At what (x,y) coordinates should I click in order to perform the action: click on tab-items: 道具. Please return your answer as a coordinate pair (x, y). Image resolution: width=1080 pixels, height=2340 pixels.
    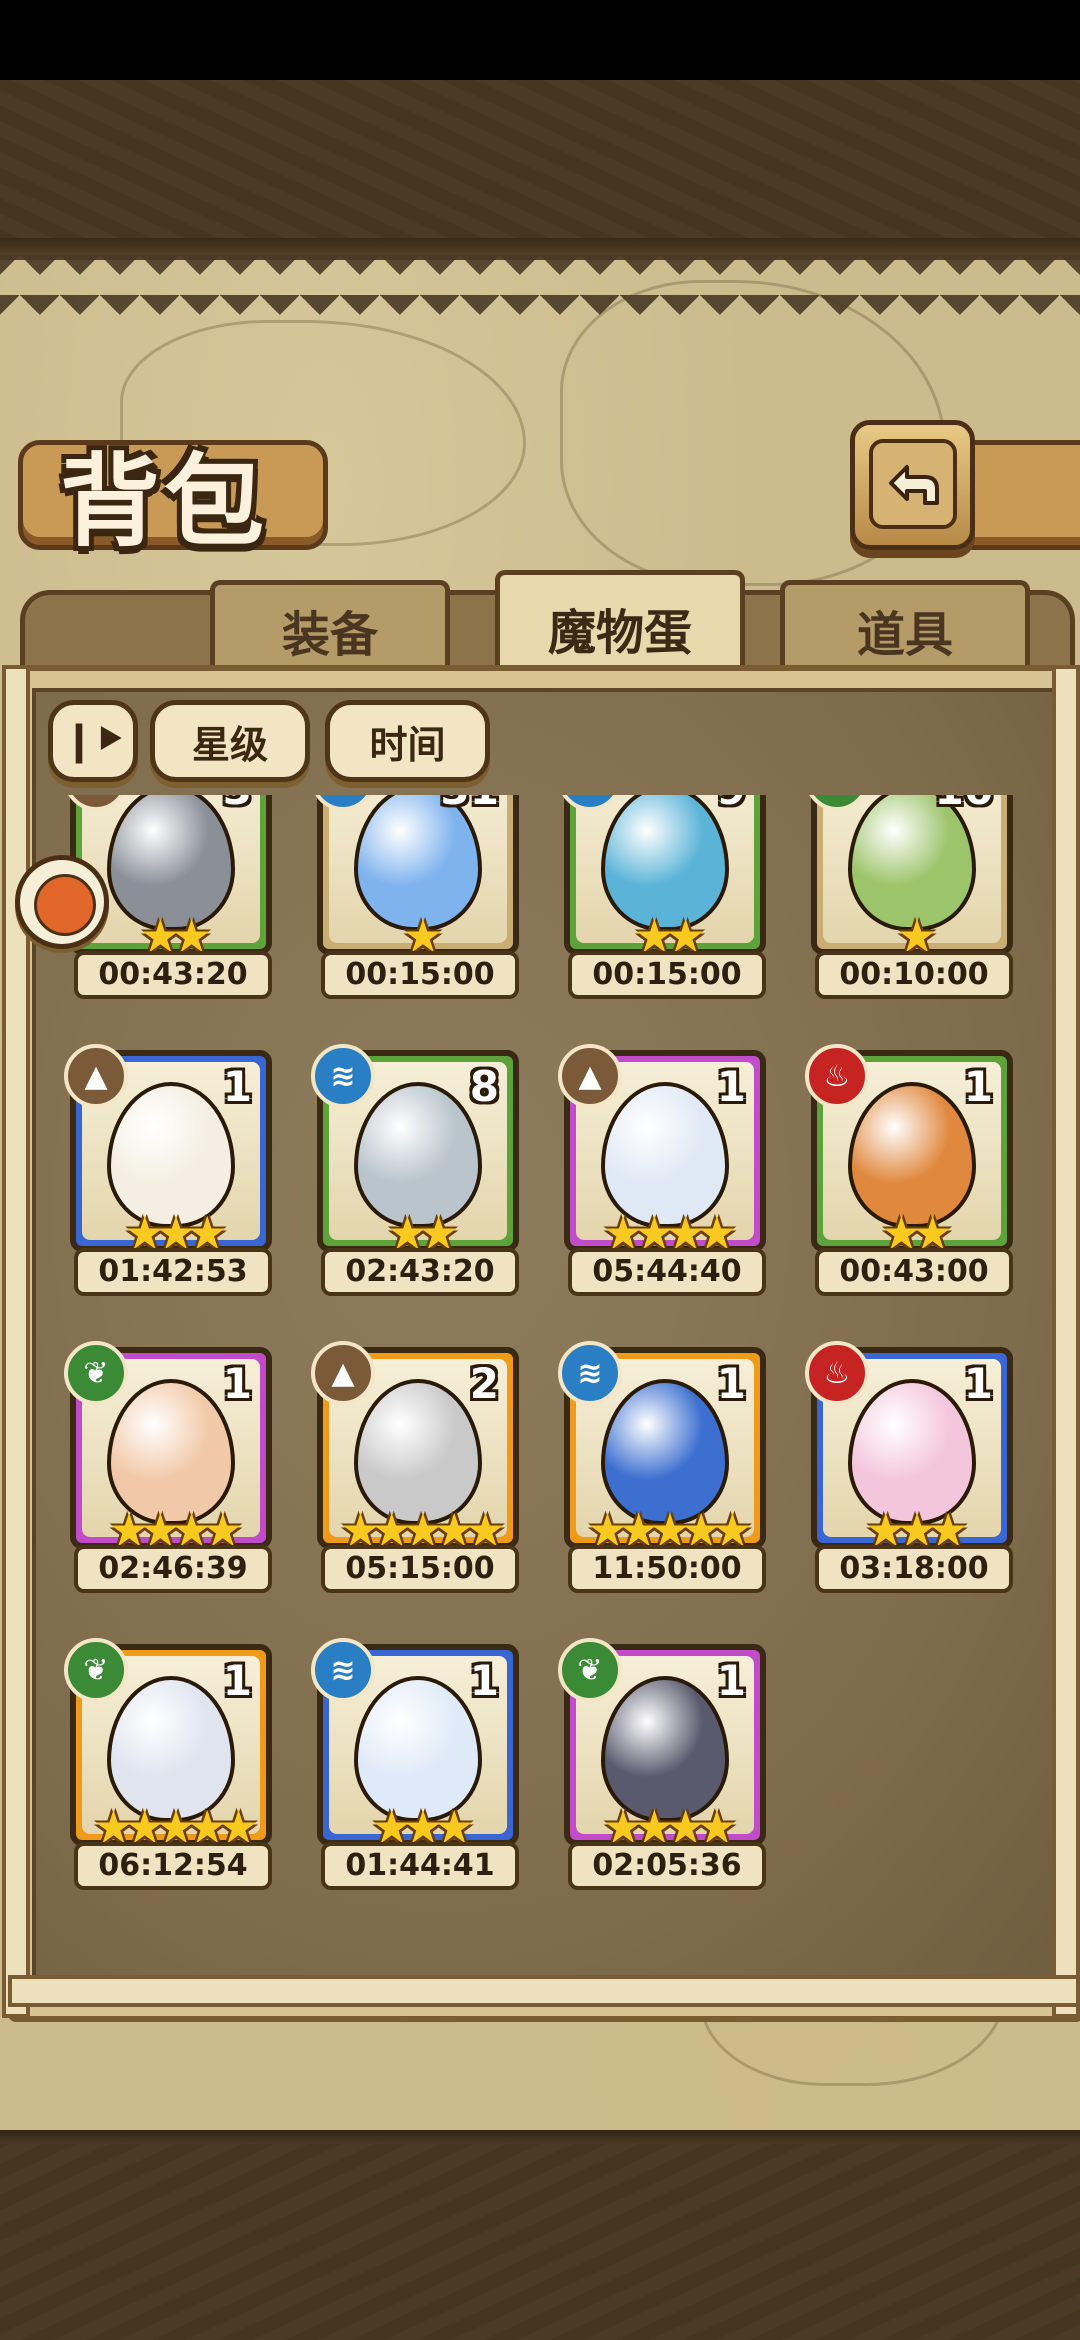
    Looking at the image, I should click on (905, 627).